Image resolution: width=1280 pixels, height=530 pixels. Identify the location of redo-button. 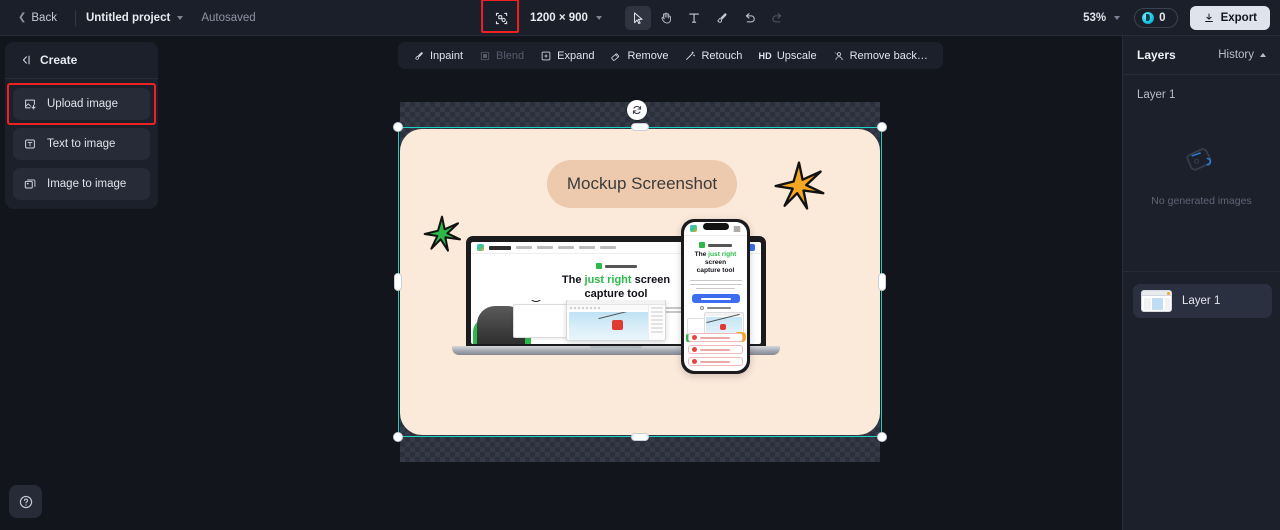
(778, 18).